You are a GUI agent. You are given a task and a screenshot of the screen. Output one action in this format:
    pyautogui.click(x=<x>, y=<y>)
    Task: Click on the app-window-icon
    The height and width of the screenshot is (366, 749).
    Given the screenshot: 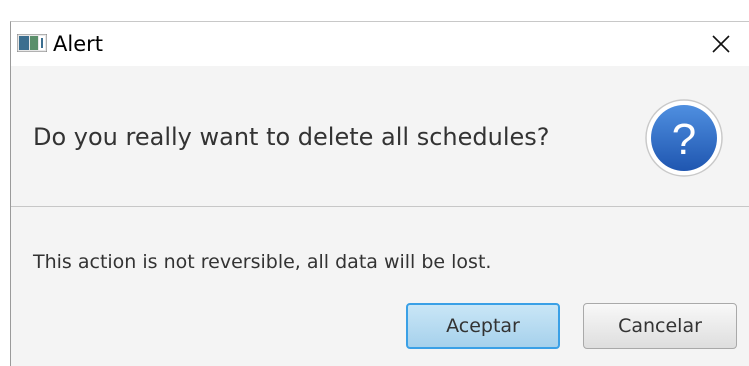 What is the action you would take?
    pyautogui.click(x=32, y=43)
    